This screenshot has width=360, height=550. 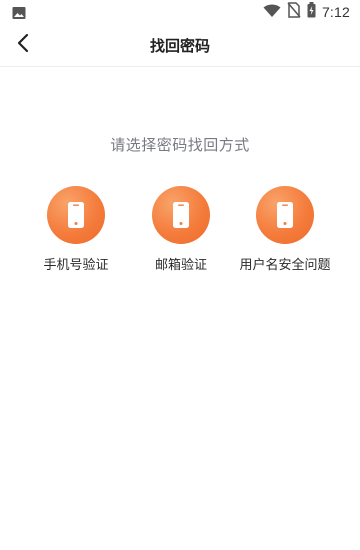 What do you see at coordinates (285, 265) in the screenshot?
I see `option-label: 用户名安全问题` at bounding box center [285, 265].